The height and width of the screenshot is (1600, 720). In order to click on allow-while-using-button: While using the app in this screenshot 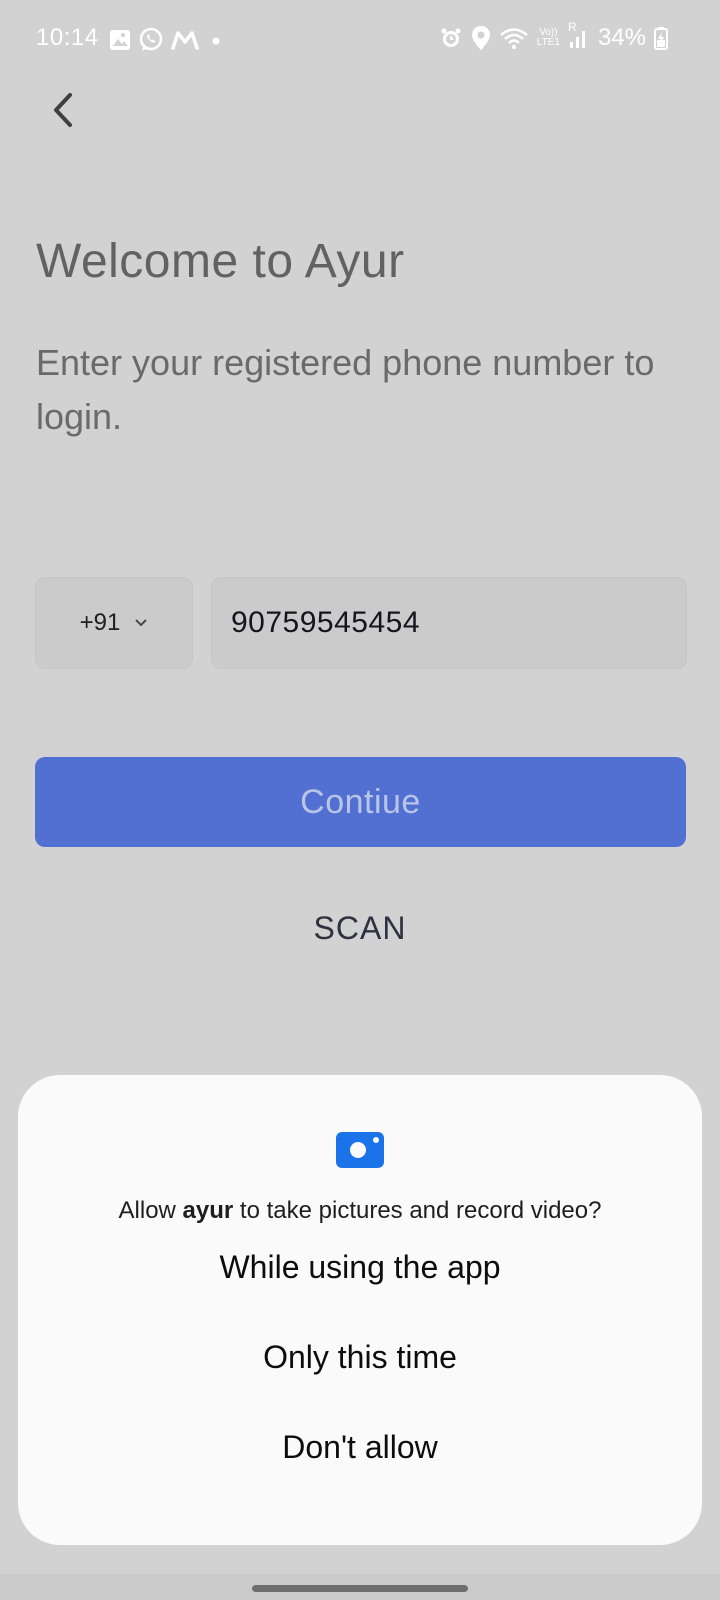, I will do `click(360, 1267)`.